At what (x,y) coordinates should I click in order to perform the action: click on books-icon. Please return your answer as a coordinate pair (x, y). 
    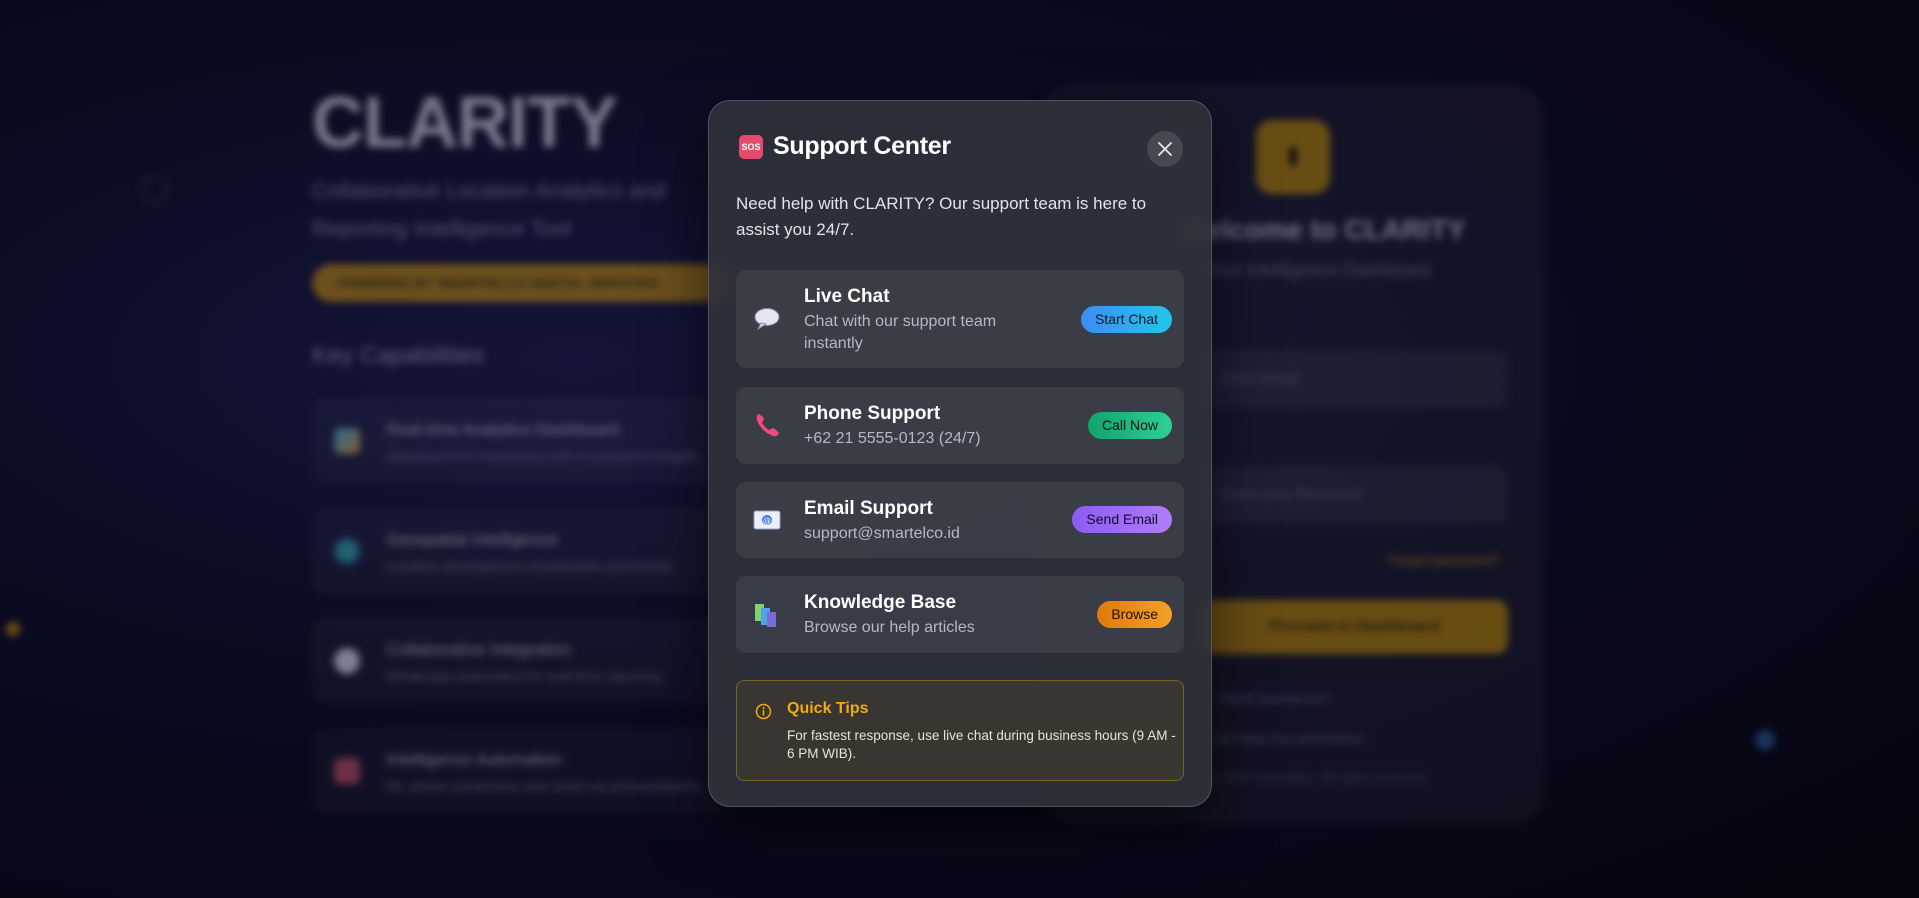
    Looking at the image, I should click on (767, 616).